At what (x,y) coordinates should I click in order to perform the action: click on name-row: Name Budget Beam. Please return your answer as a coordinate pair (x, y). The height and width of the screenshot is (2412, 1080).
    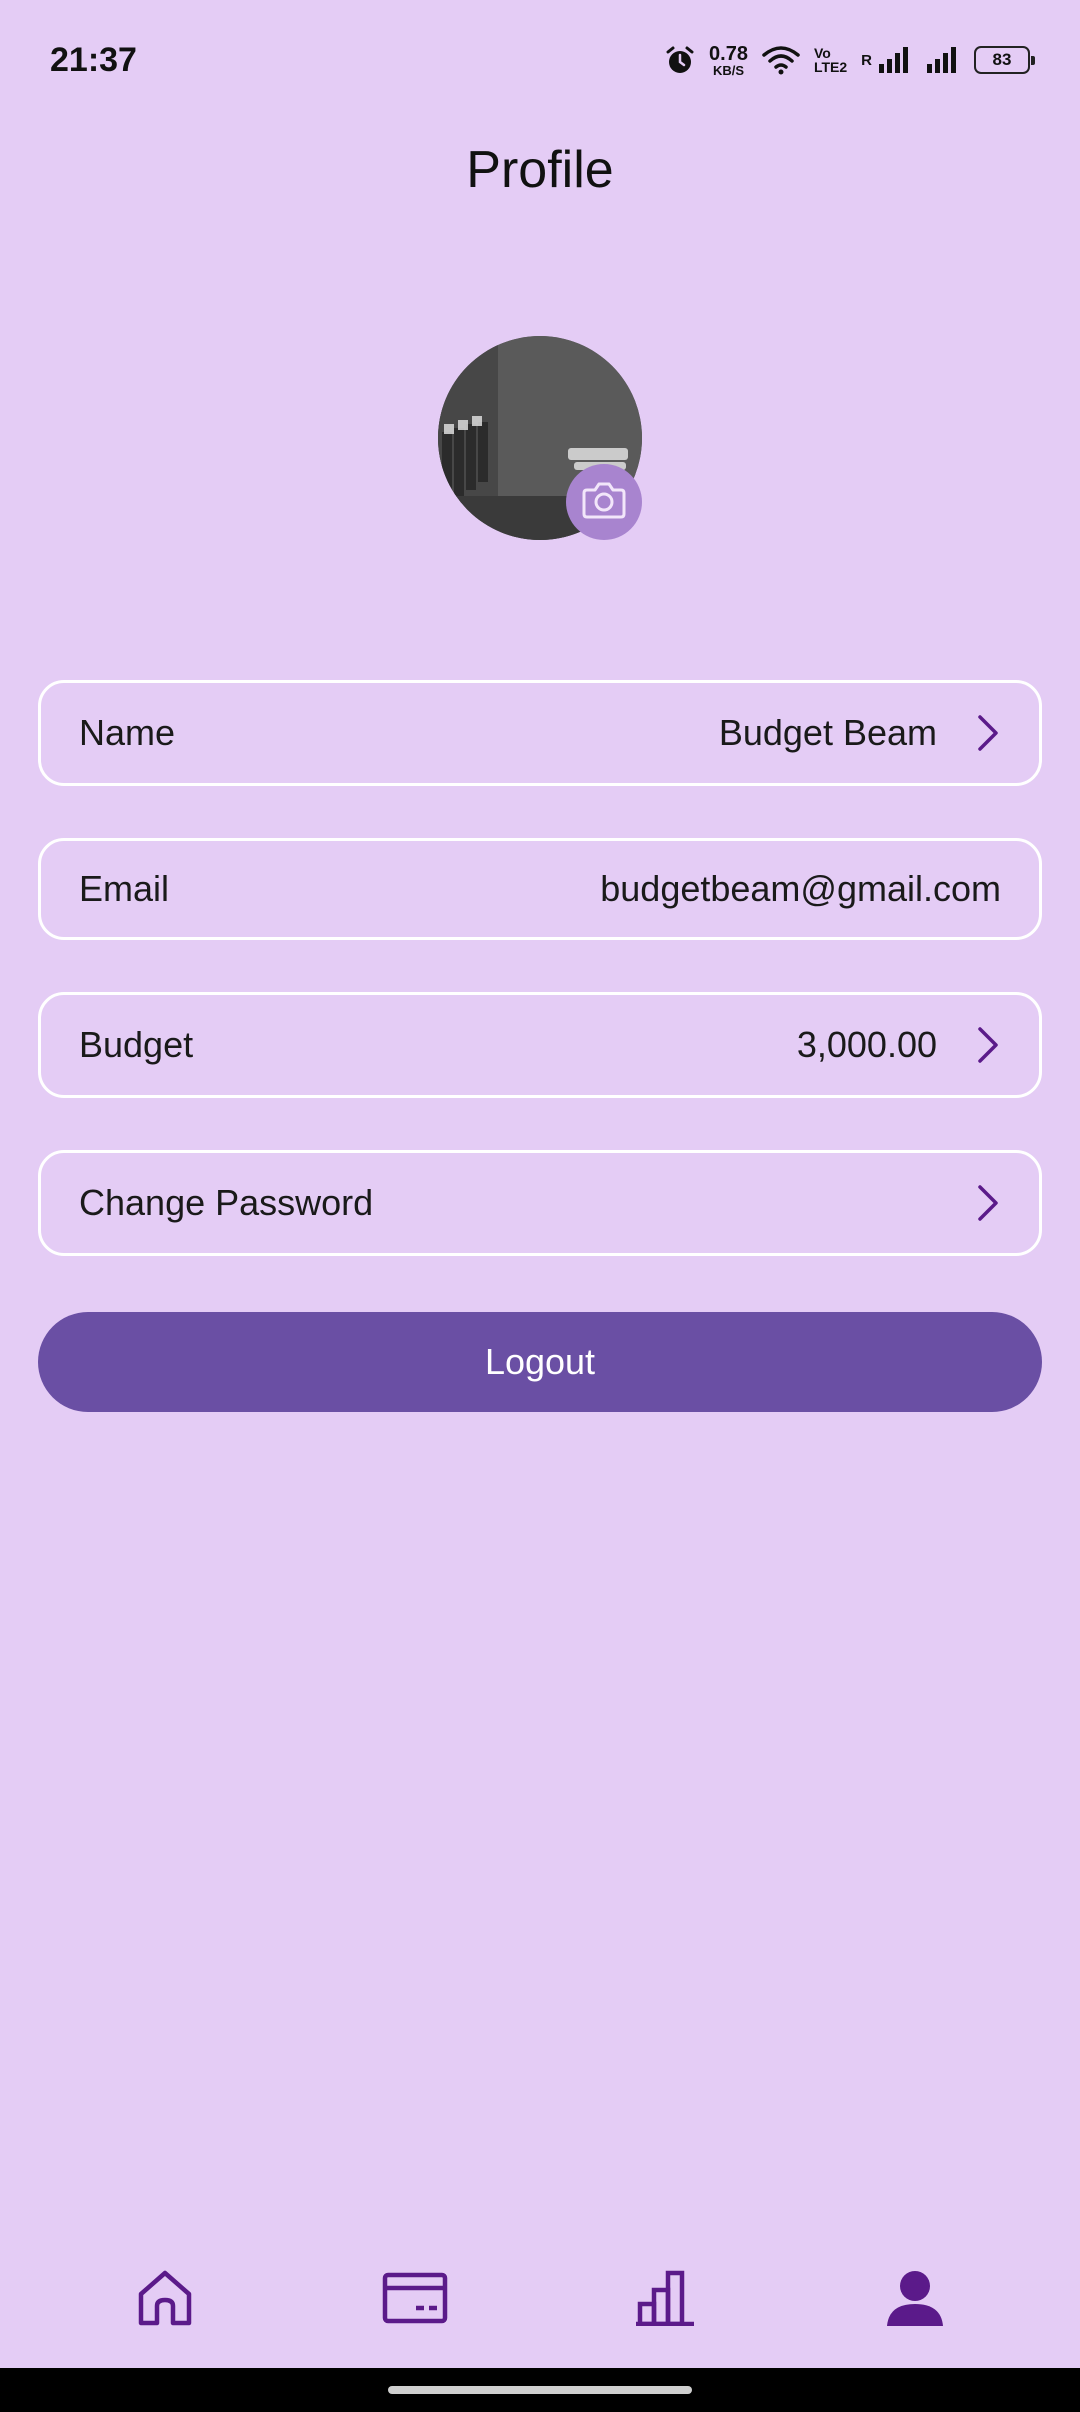
    Looking at the image, I should click on (540, 733).